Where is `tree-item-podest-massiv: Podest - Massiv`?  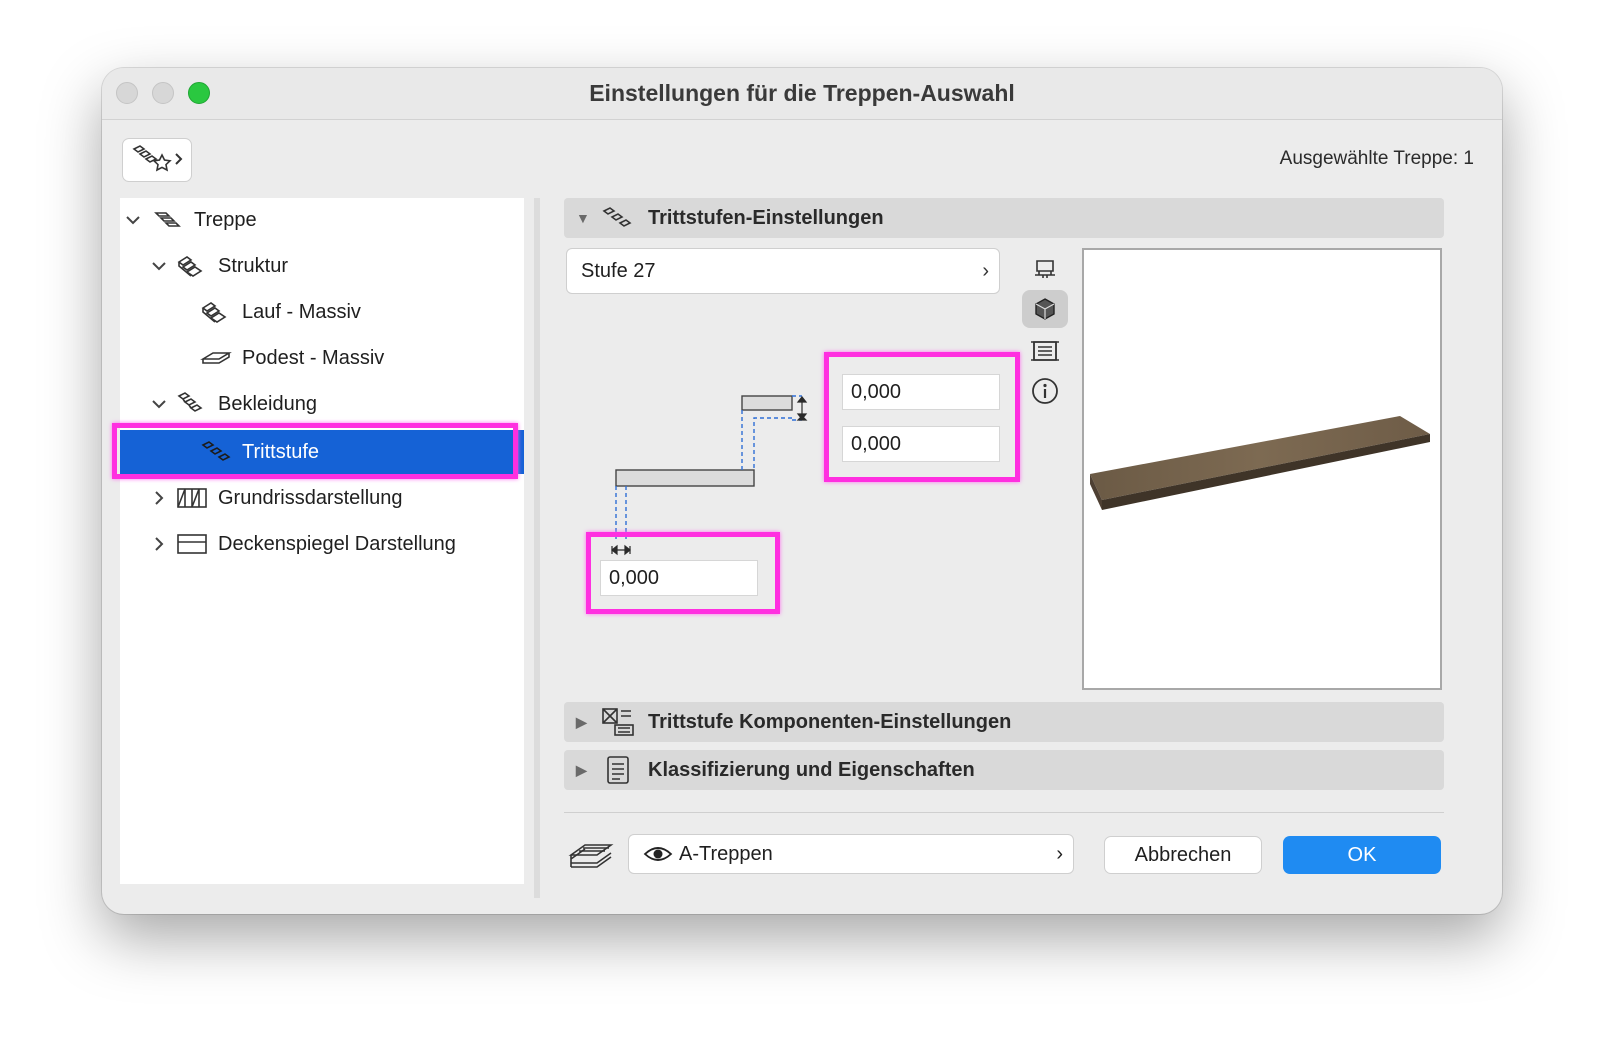 tree-item-podest-massiv: Podest - Massiv is located at coordinates (322, 358).